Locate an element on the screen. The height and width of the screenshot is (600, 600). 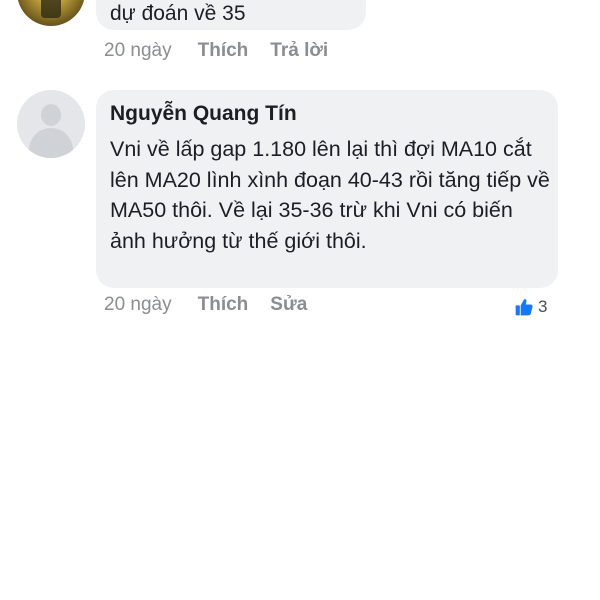
reaction-summary: 3 is located at coordinates (530, 307).